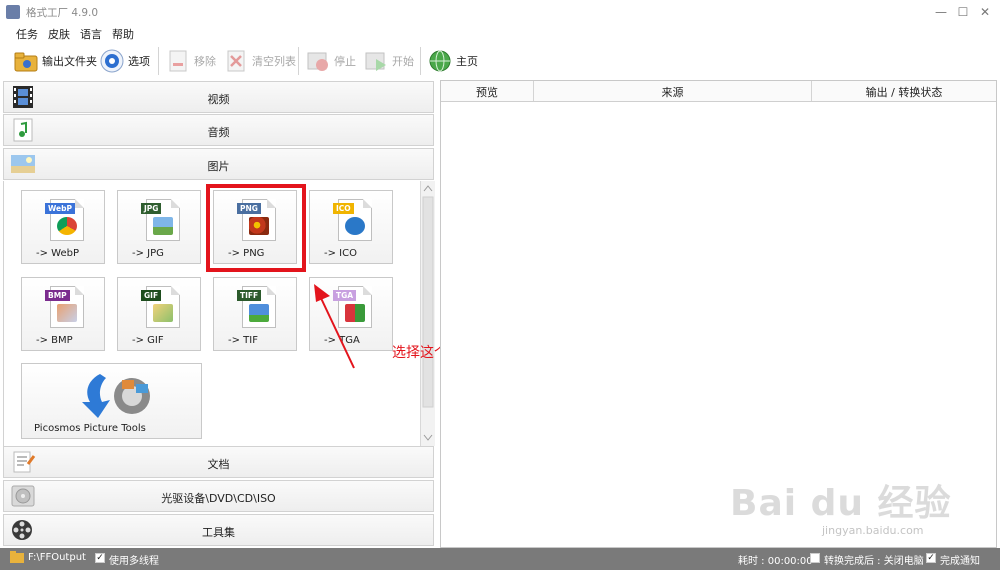  What do you see at coordinates (100, 558) in the screenshot?
I see `multithread-checkbox: ✓` at bounding box center [100, 558].